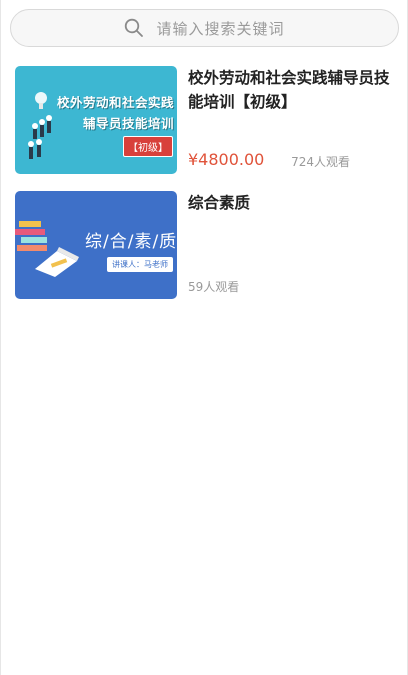 The image size is (408, 675). What do you see at coordinates (47, 249) in the screenshot?
I see `books-illustration` at bounding box center [47, 249].